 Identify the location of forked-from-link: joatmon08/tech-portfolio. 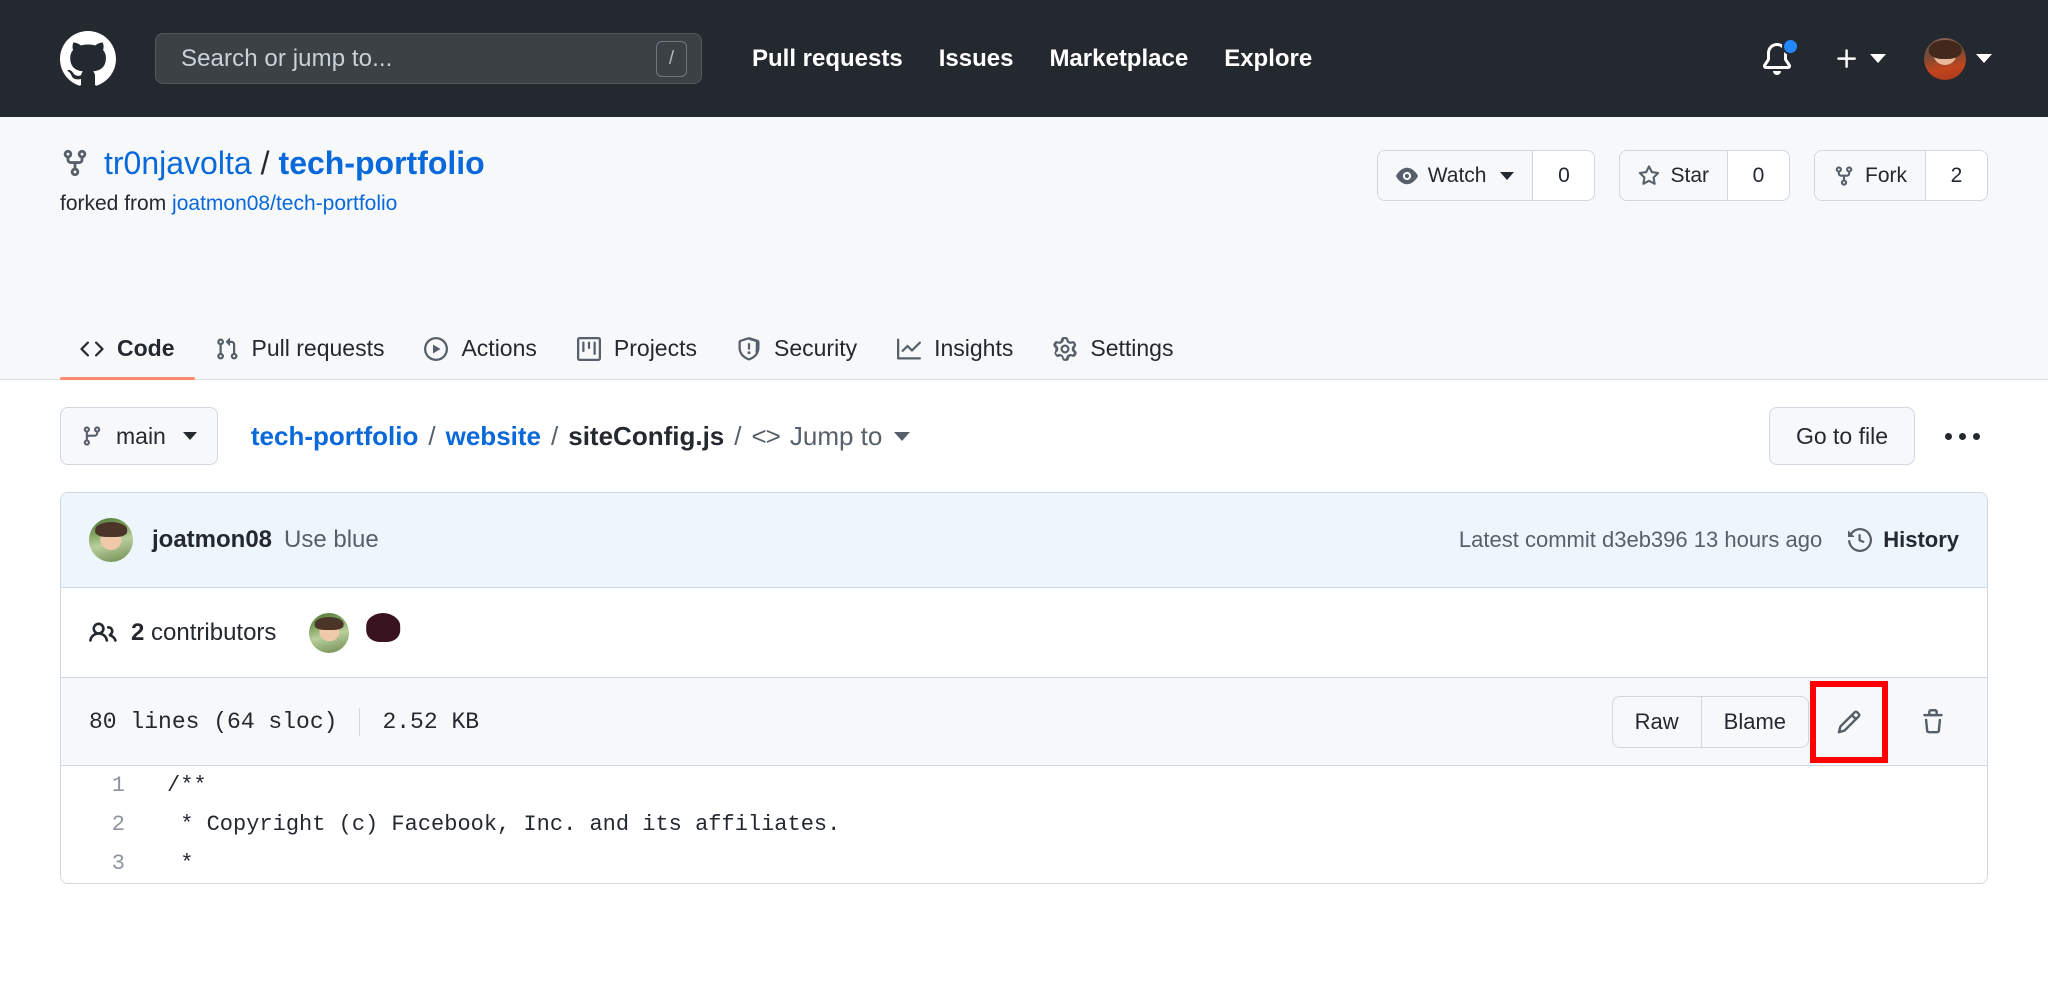
(284, 203).